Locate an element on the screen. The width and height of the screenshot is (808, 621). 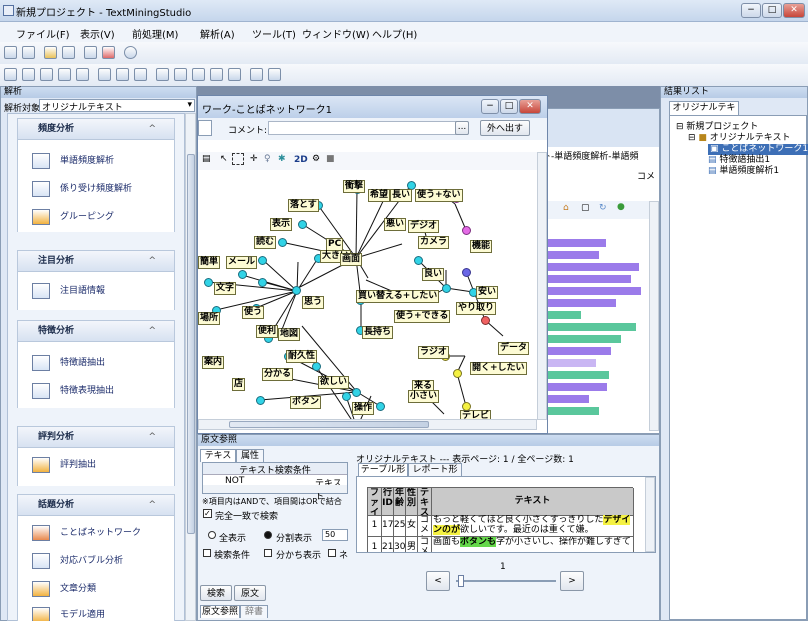
exact-match-checkbox: ✓ is located at coordinates (207, 513).